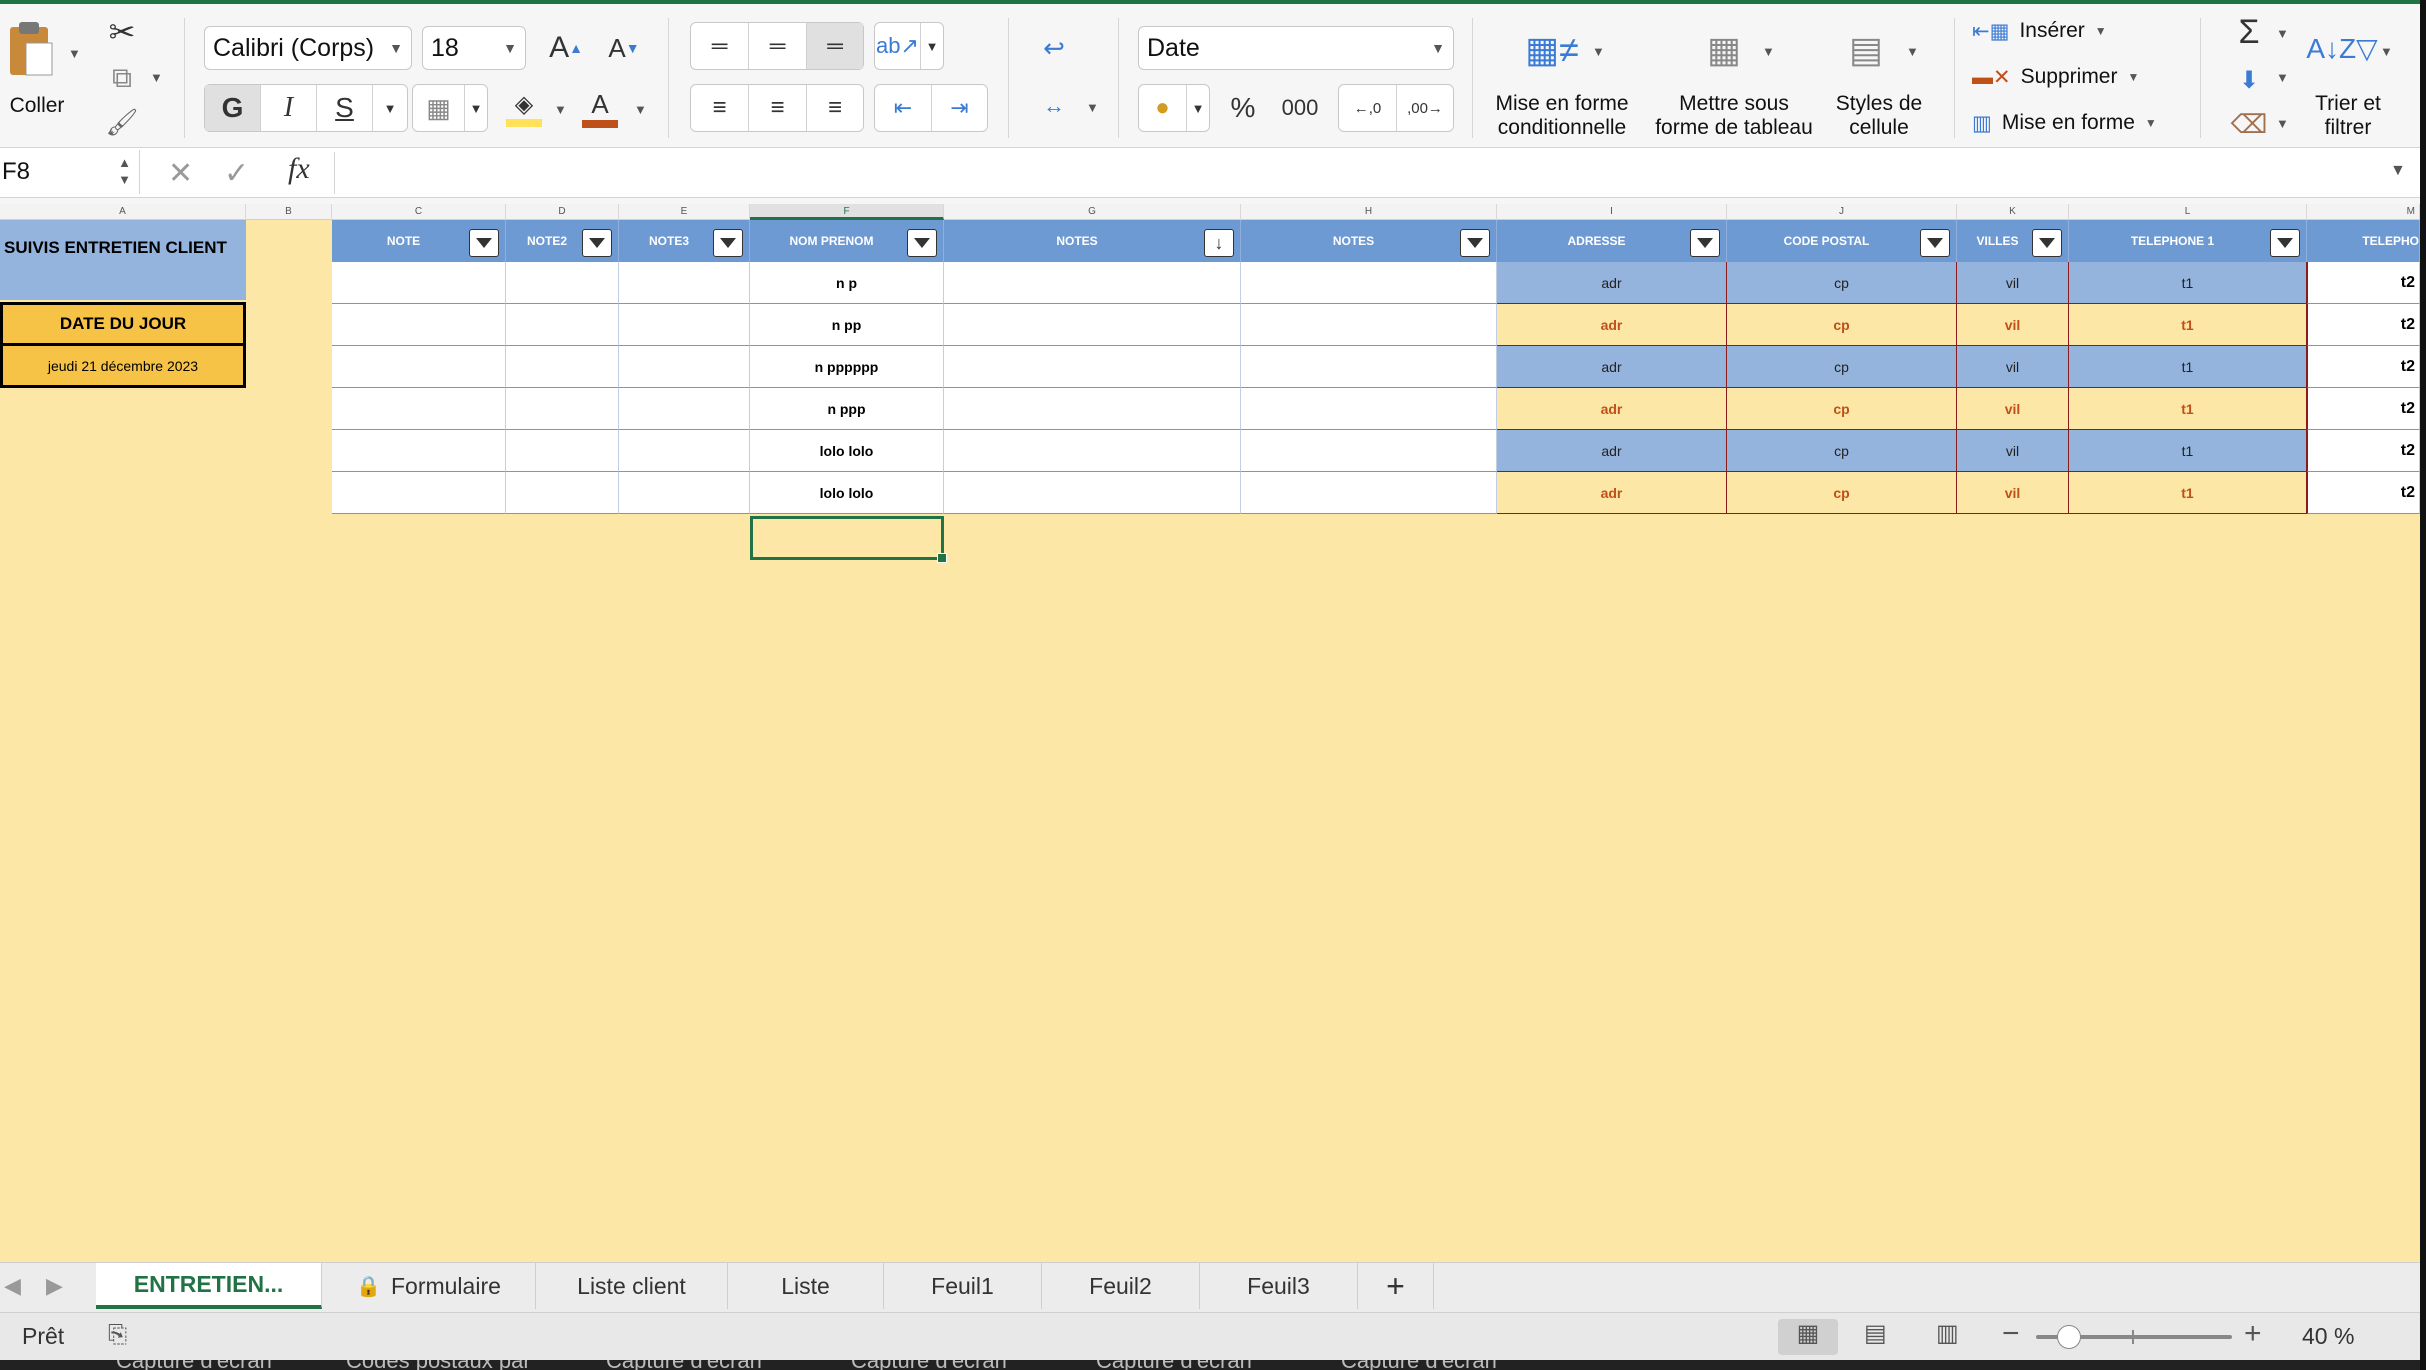  Describe the element at coordinates (2064, 123) in the screenshot. I see `format-cells-button: ▥ Mise en forme ▼` at that location.